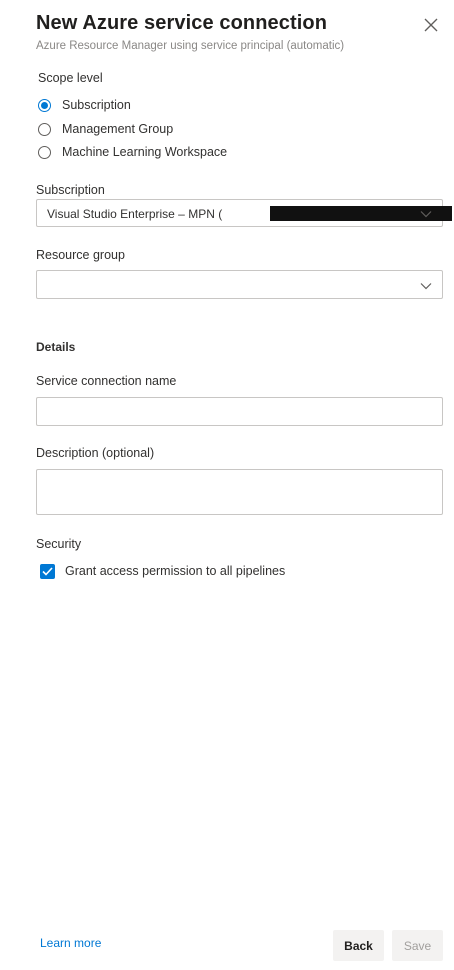 Image resolution: width=454 pixels, height=970 pixels. Describe the element at coordinates (106, 381) in the screenshot. I see `service-connection-name-label: Service connection name` at that location.